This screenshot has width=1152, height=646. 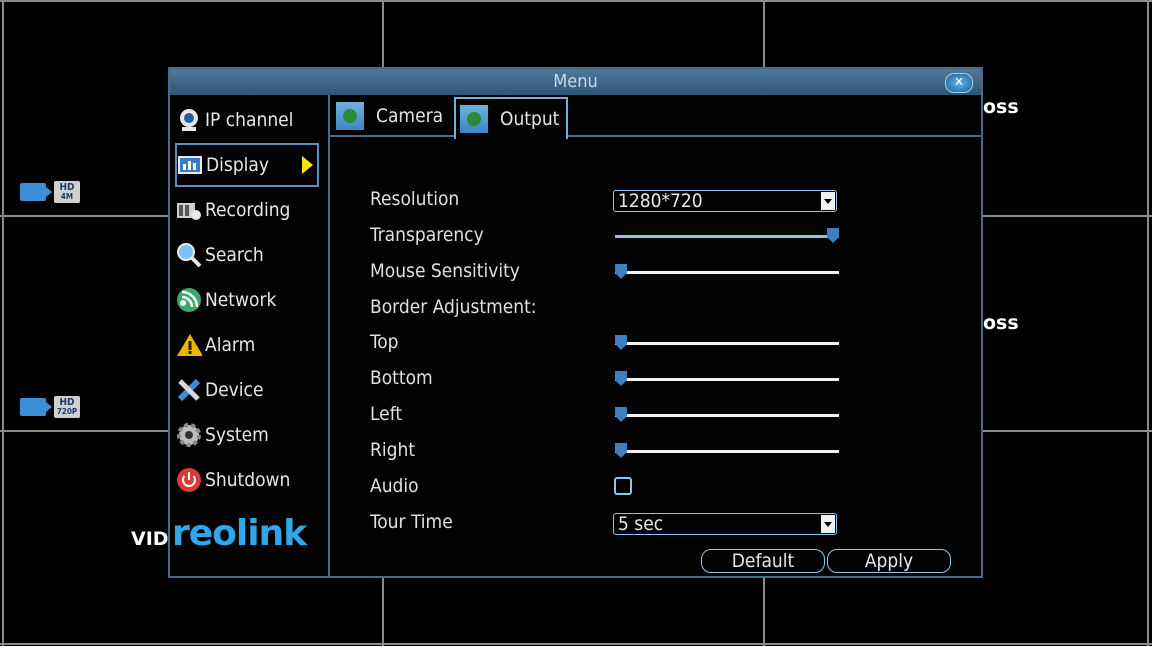 I want to click on network-icon, so click(x=189, y=300).